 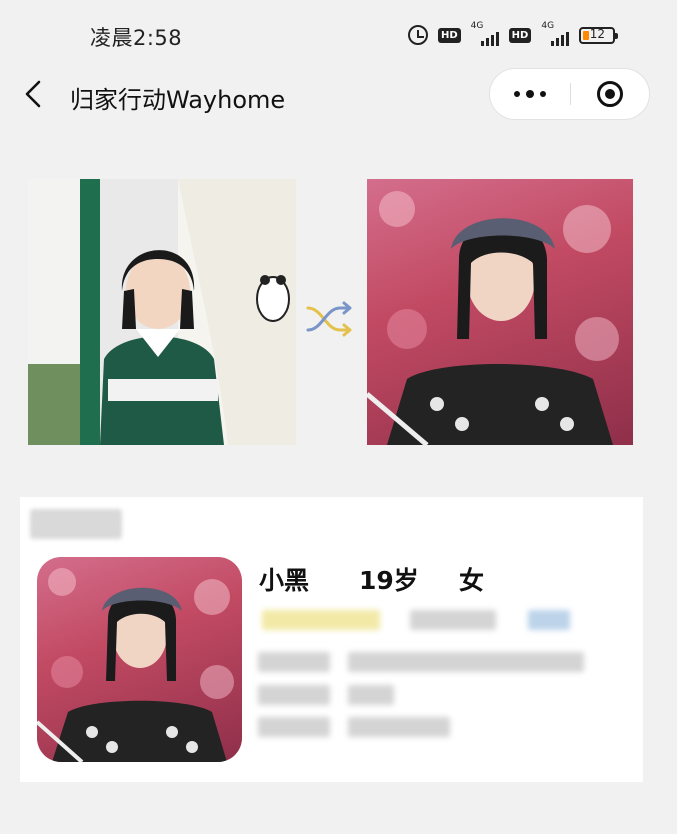 I want to click on battery-level: 12, so click(x=597, y=33).